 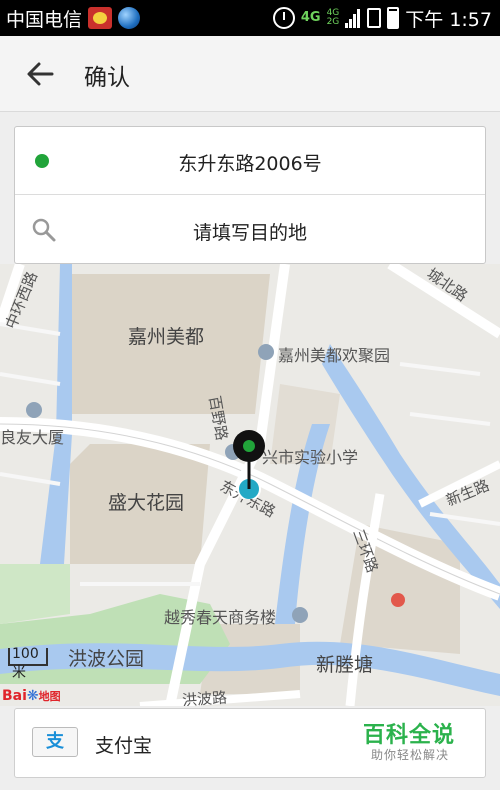 I want to click on network-type: 4G, so click(x=310, y=17).